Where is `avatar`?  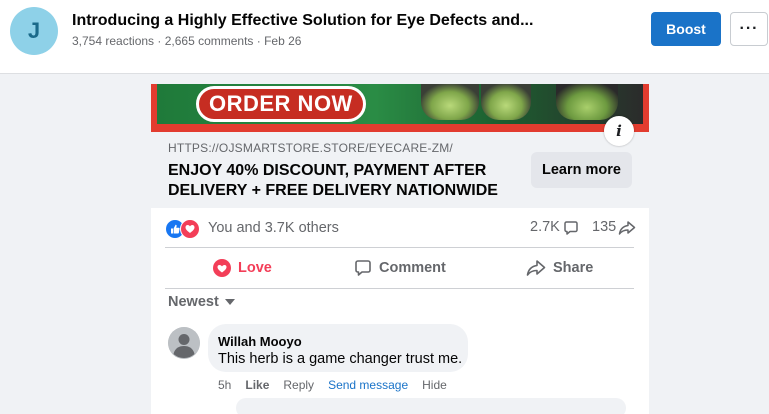
avatar is located at coordinates (184, 343).